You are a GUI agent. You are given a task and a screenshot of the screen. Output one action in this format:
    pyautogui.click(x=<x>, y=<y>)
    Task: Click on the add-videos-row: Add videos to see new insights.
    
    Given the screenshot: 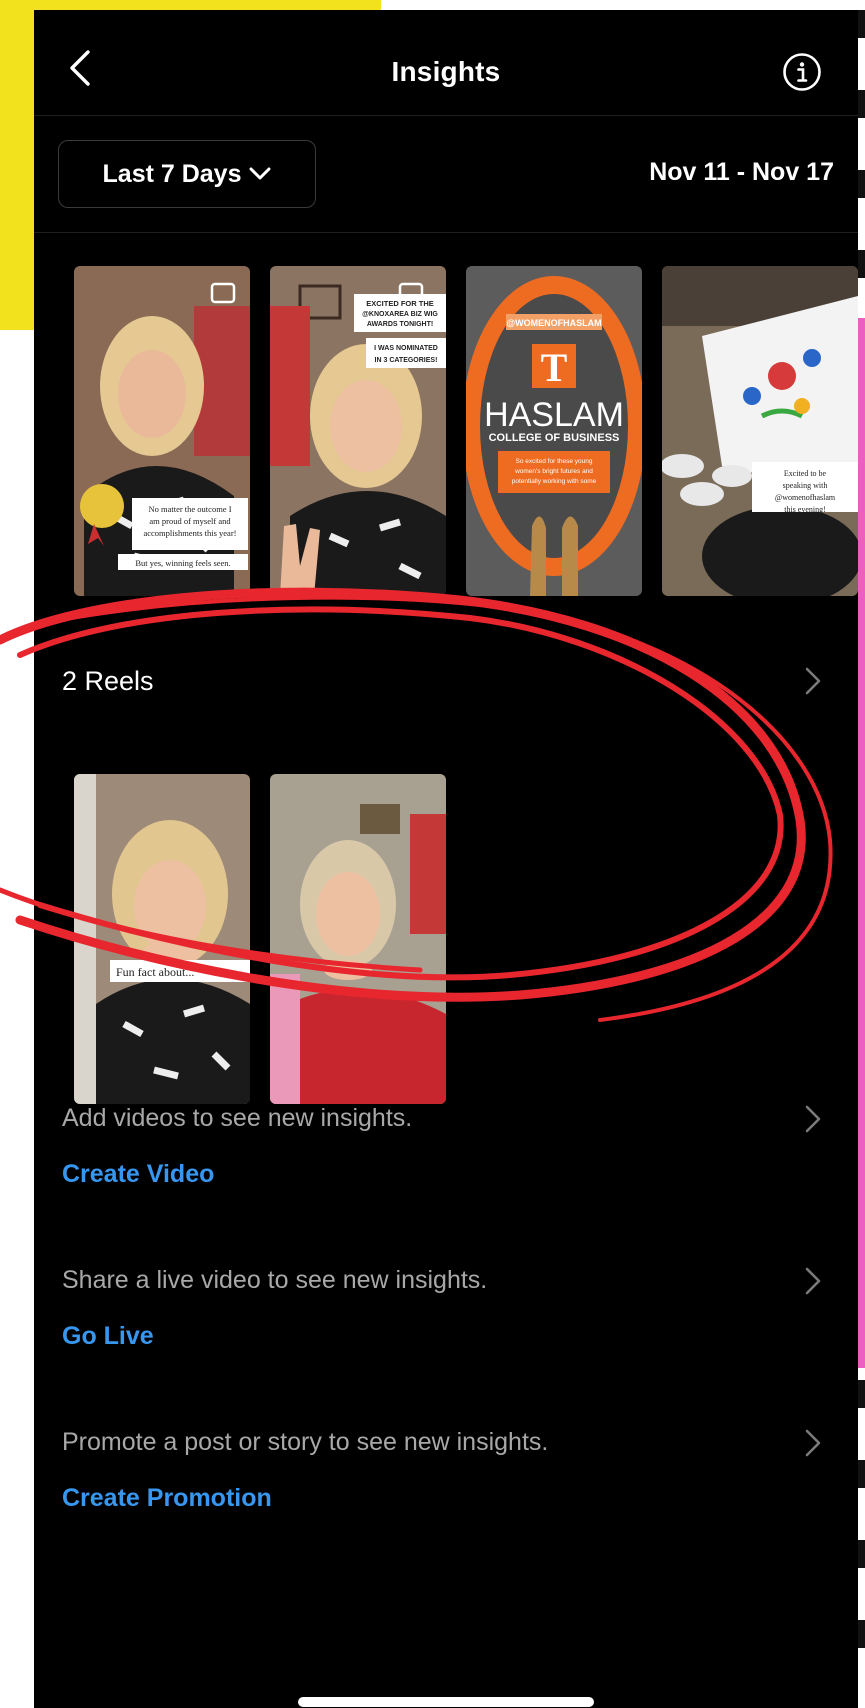 What is the action you would take?
    pyautogui.click(x=456, y=1119)
    